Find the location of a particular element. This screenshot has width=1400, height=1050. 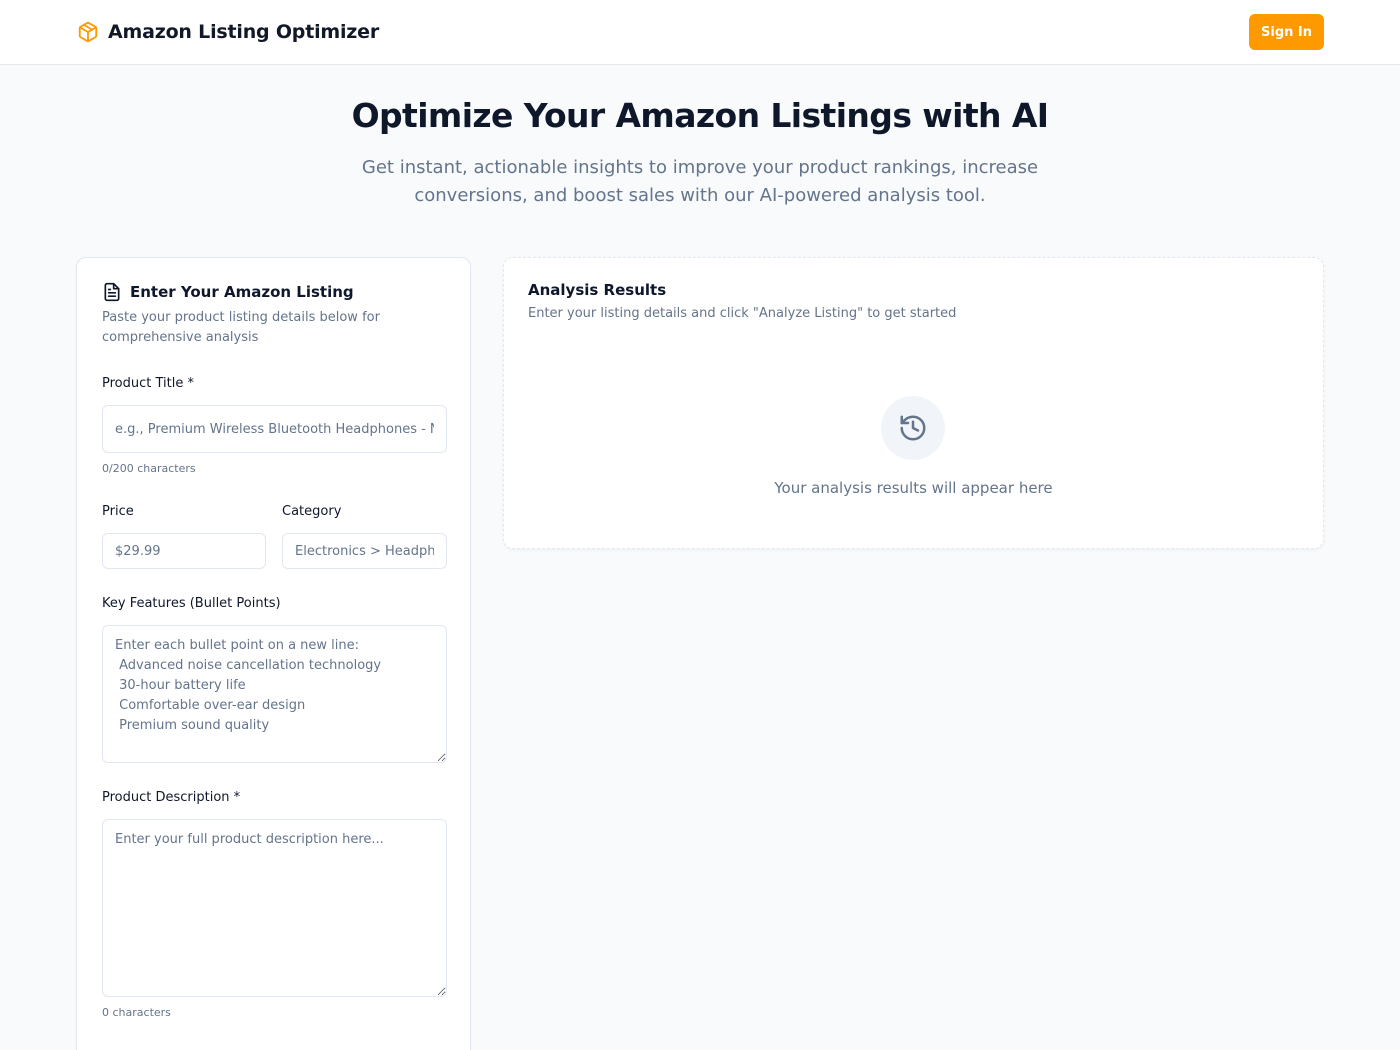

brand: Amazon Listing Optimizer is located at coordinates (228, 32).